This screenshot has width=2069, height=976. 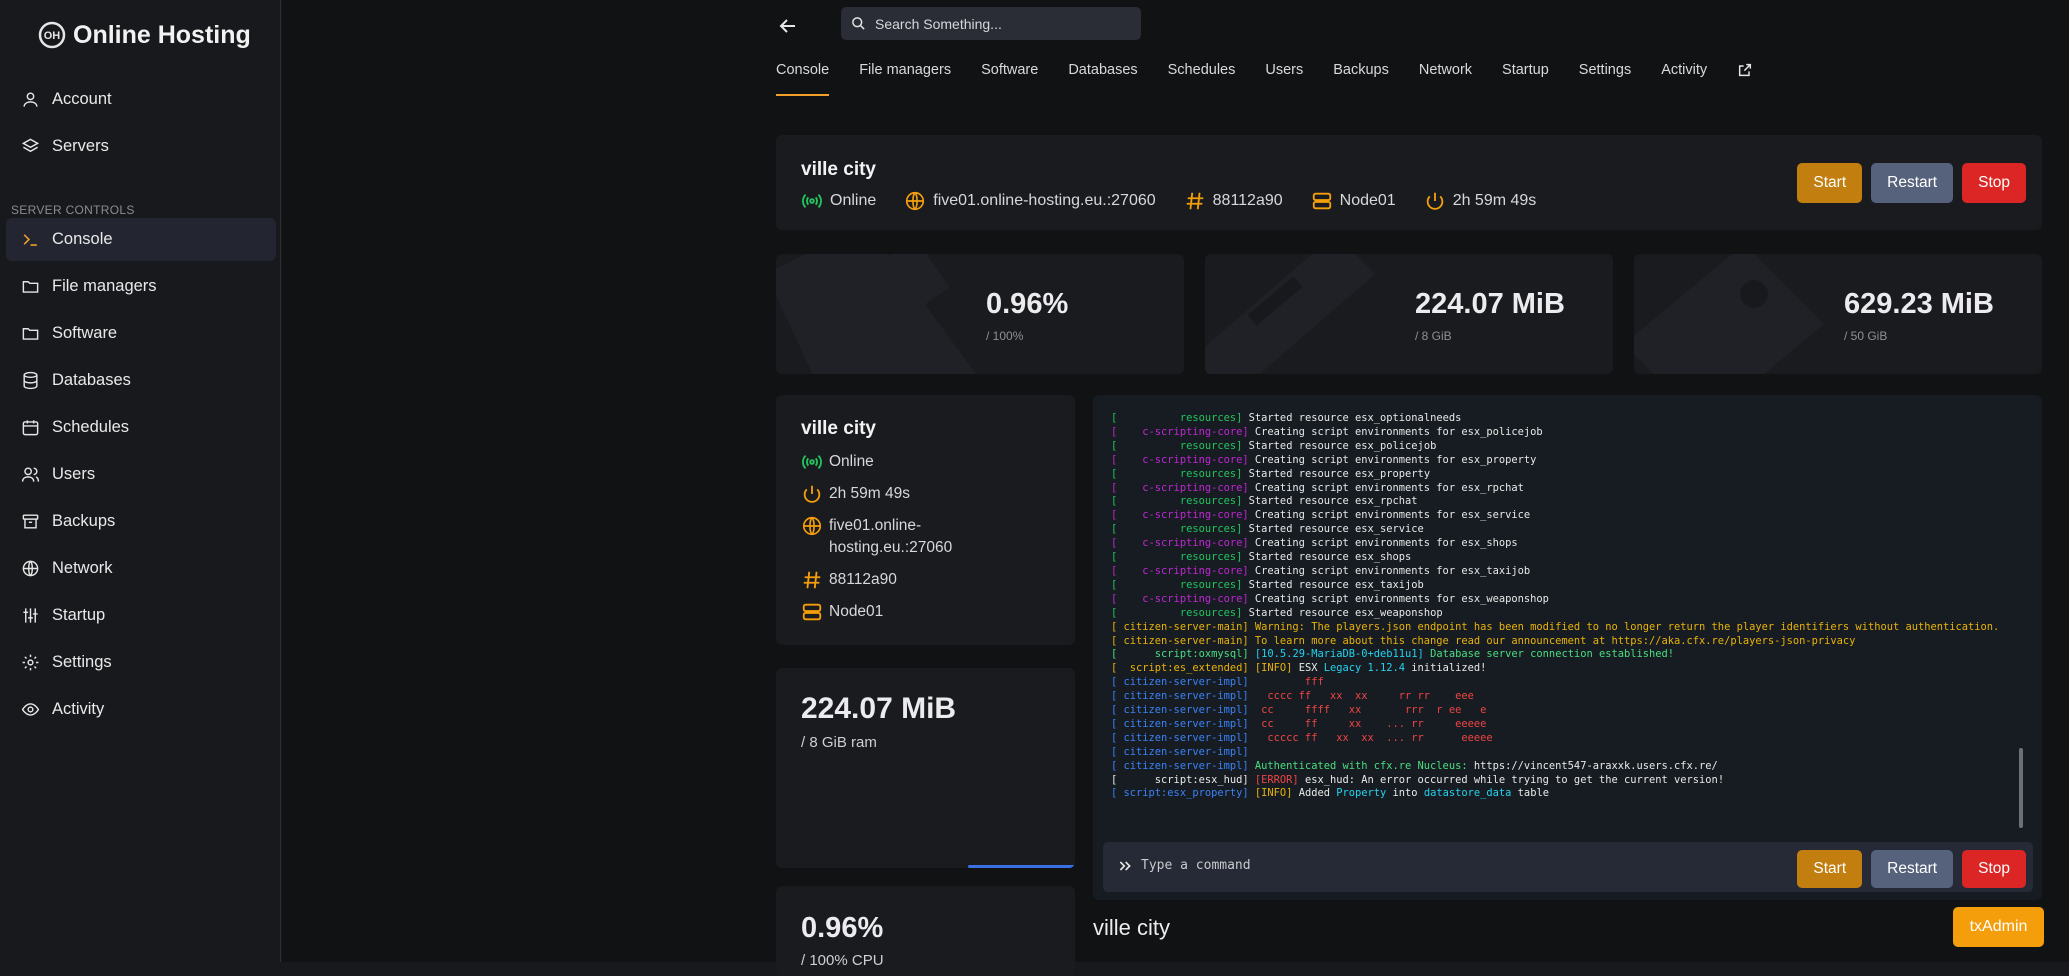 What do you see at coordinates (30, 99) in the screenshot?
I see `user-icon` at bounding box center [30, 99].